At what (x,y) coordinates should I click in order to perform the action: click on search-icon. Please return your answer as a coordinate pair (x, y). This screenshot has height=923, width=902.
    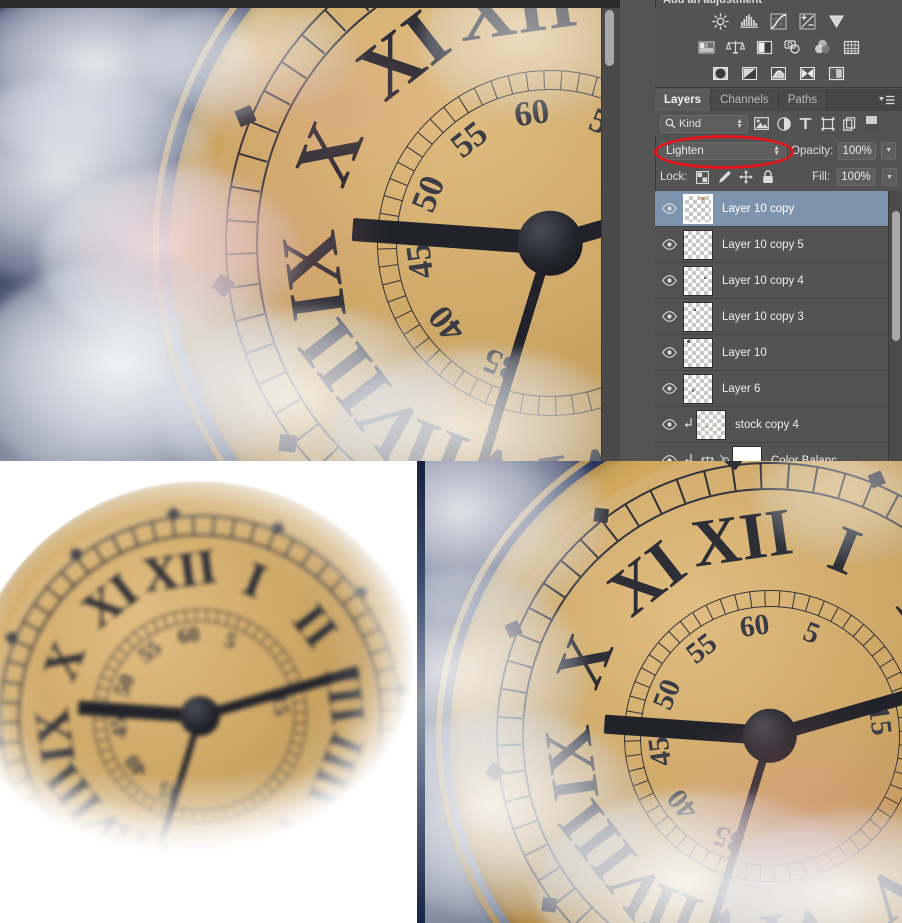
    Looking at the image, I should click on (670, 123).